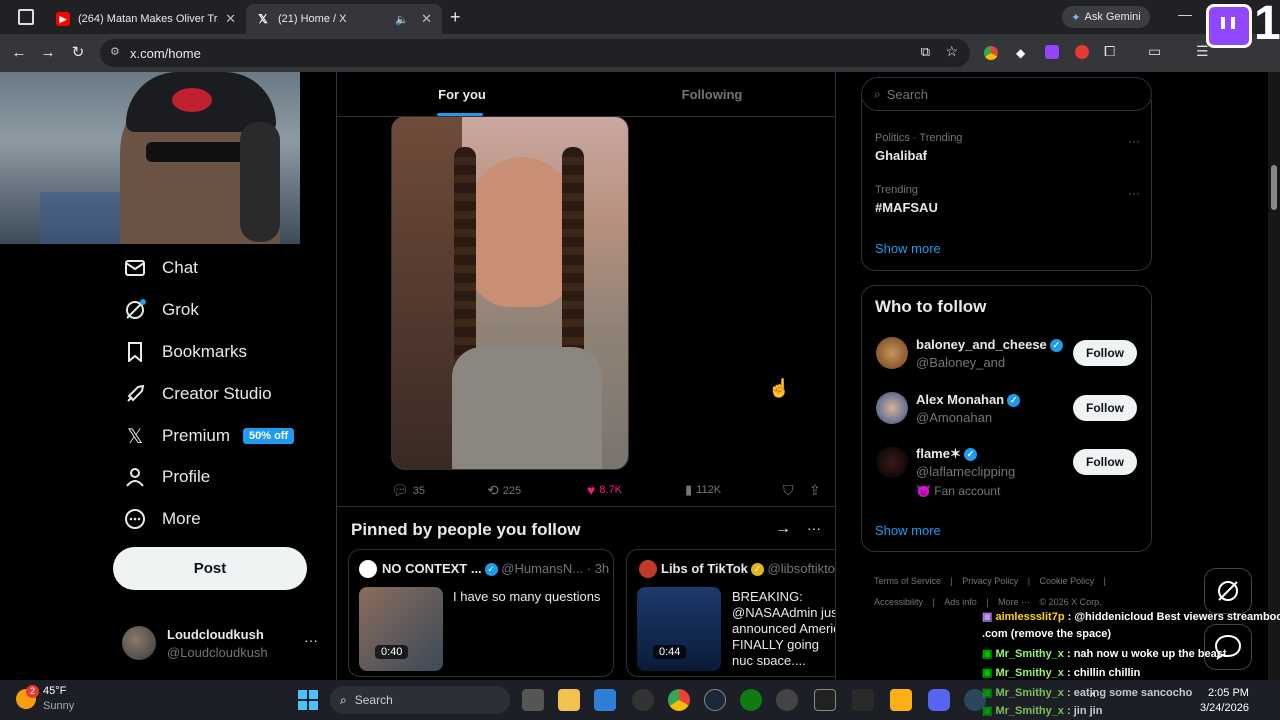 This screenshot has height=720, width=1280. What do you see at coordinates (787, 700) in the screenshot?
I see `obs-icon` at bounding box center [787, 700].